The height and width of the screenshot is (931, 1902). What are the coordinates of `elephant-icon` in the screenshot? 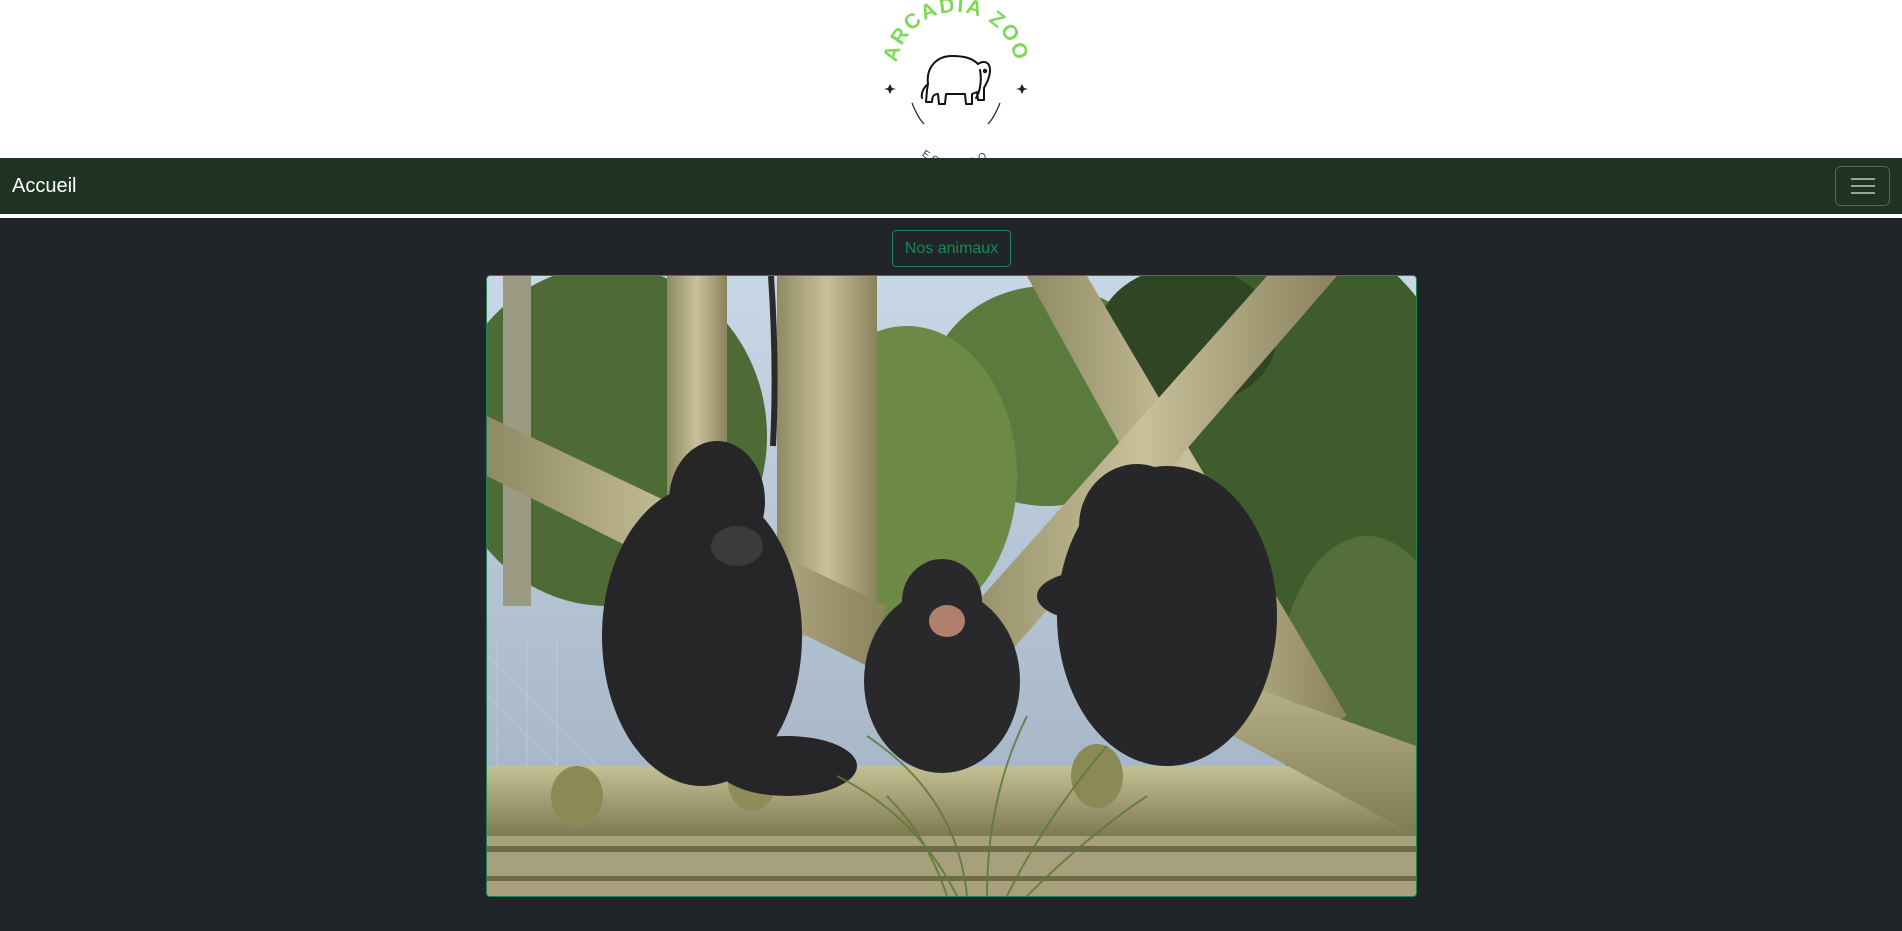 It's located at (955, 80).